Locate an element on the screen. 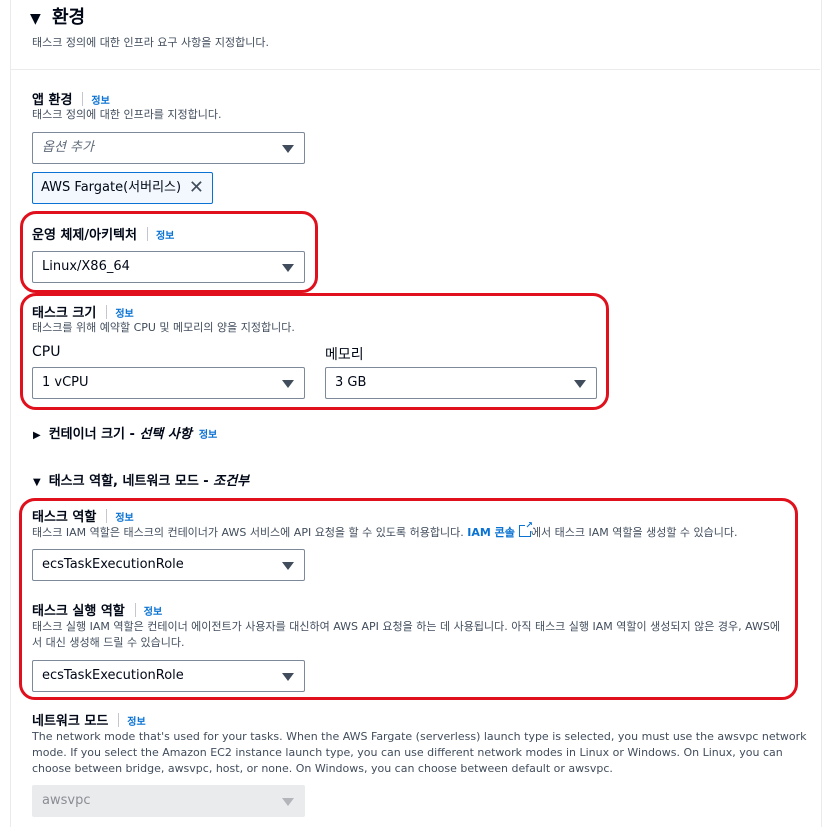  network-mode-value: awsvpc is located at coordinates (66, 800).